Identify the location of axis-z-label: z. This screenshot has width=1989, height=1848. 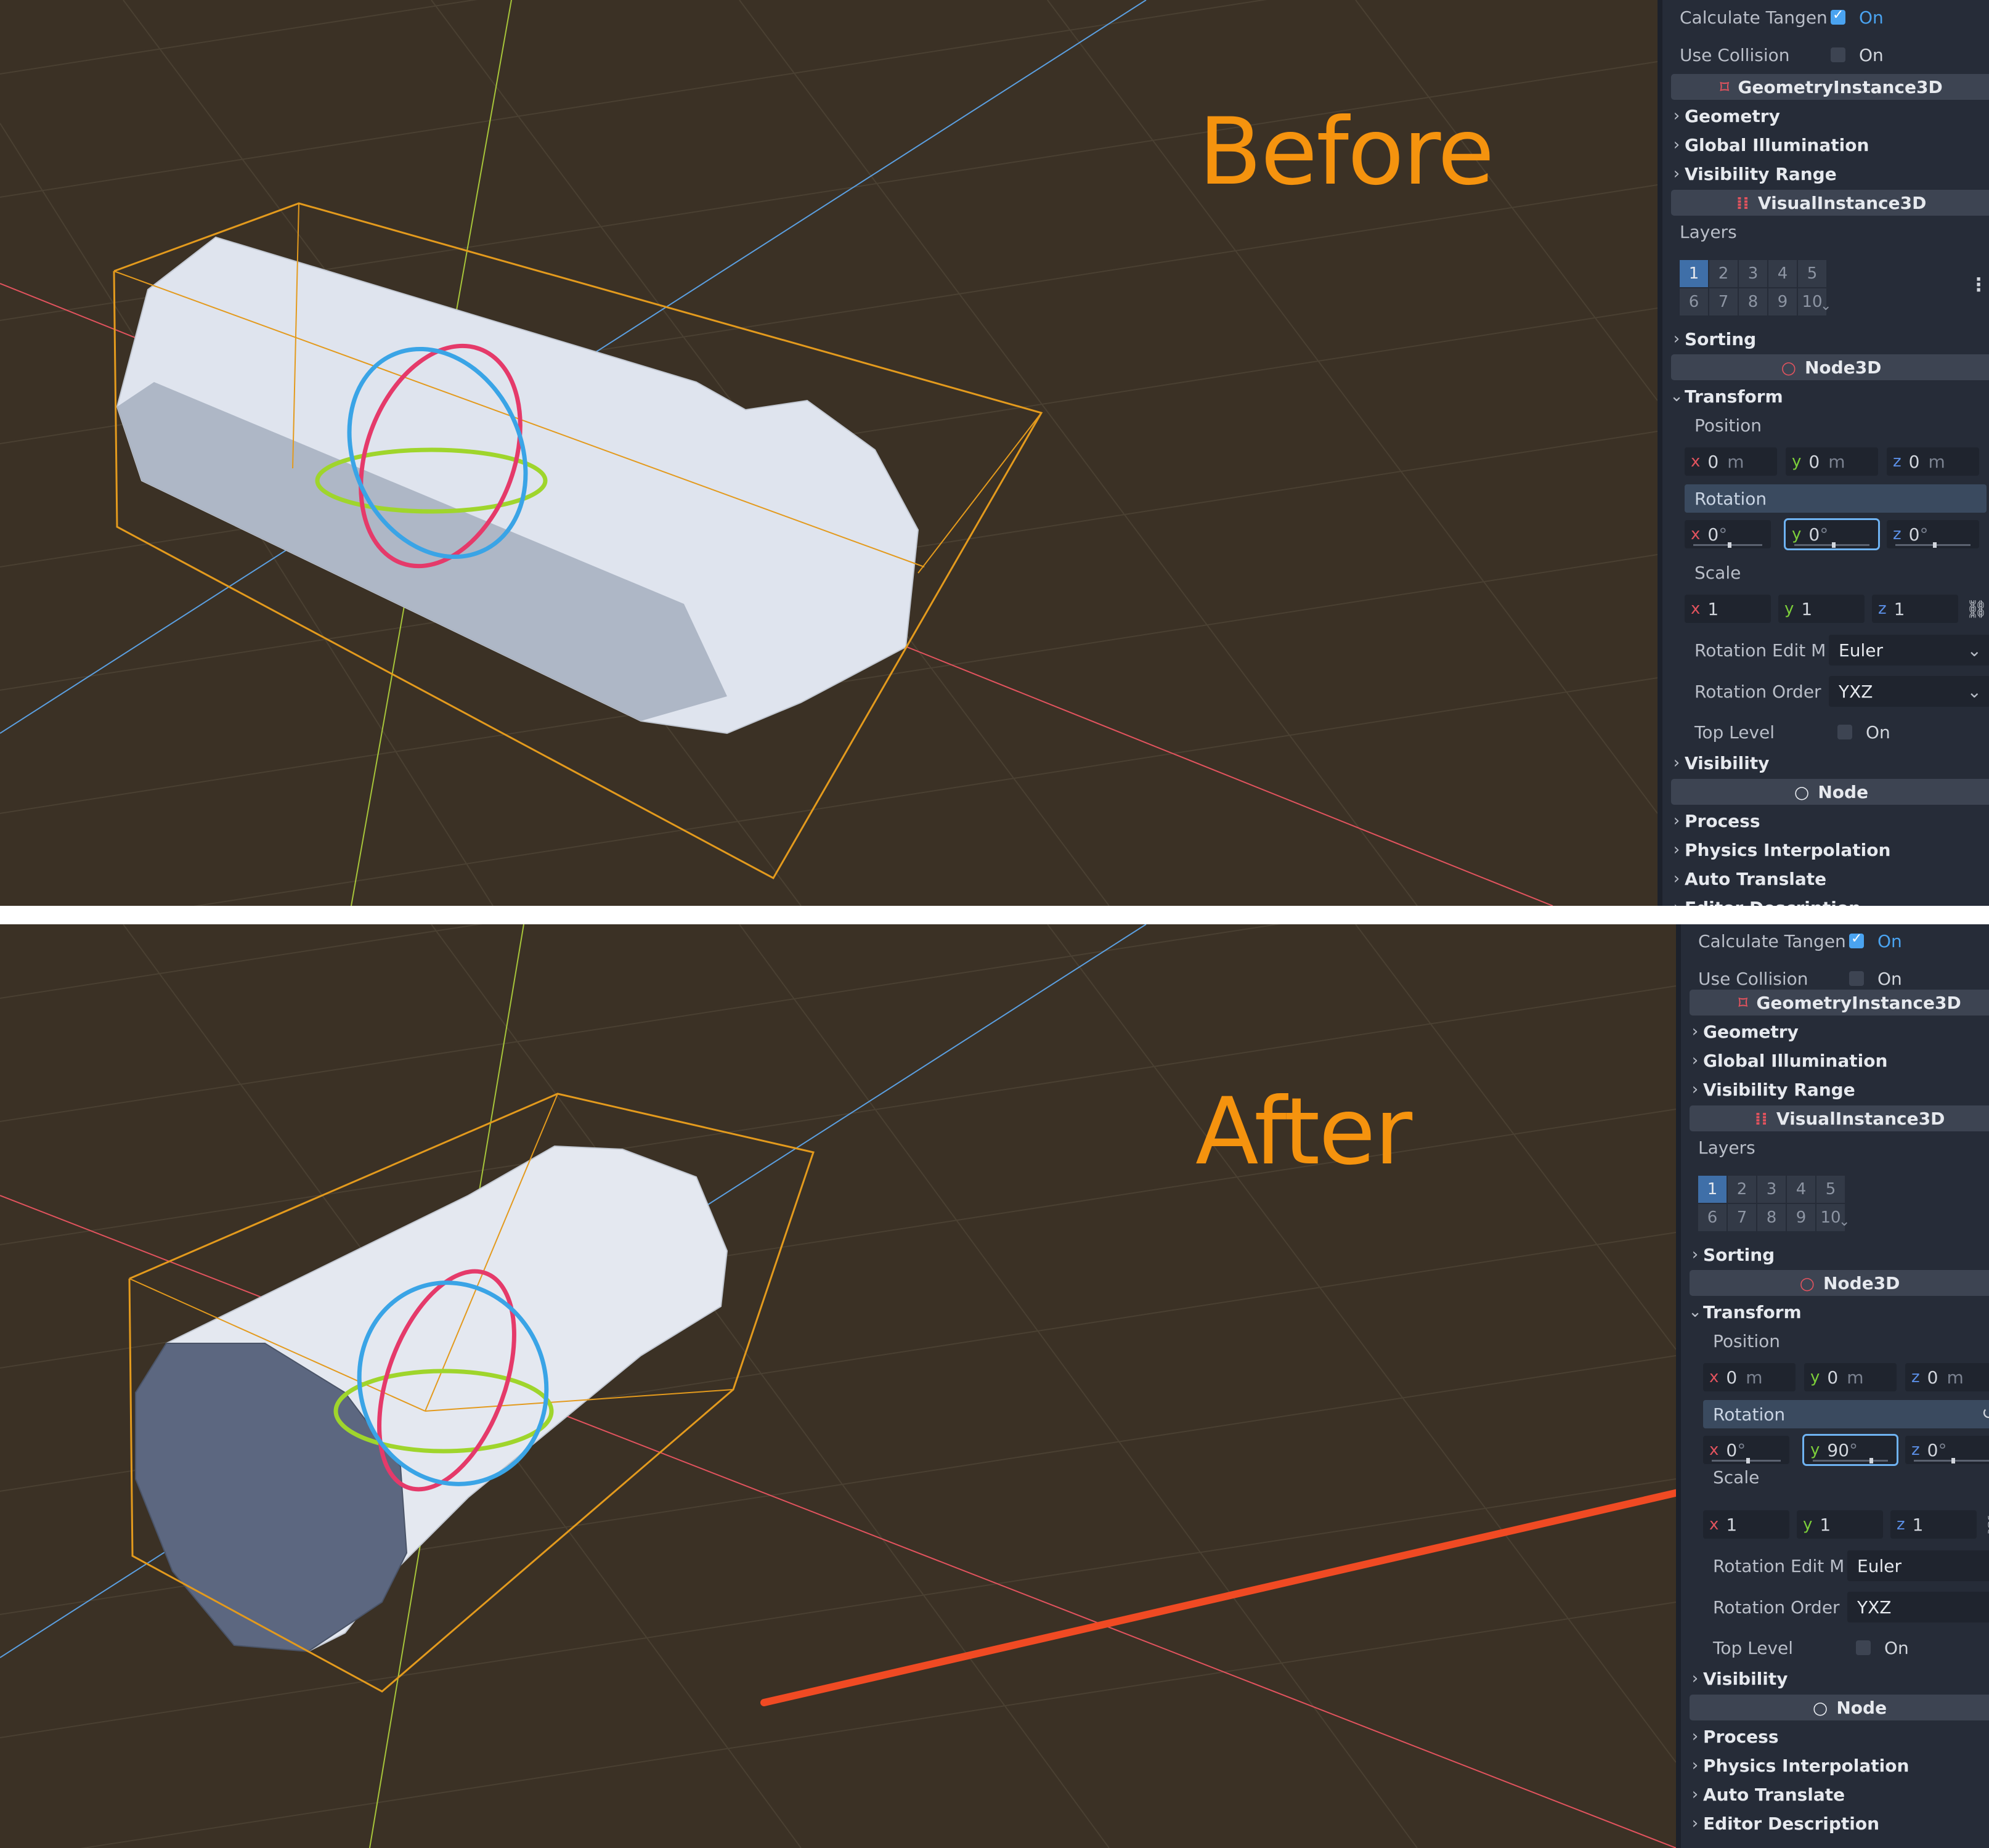
(1901, 1524).